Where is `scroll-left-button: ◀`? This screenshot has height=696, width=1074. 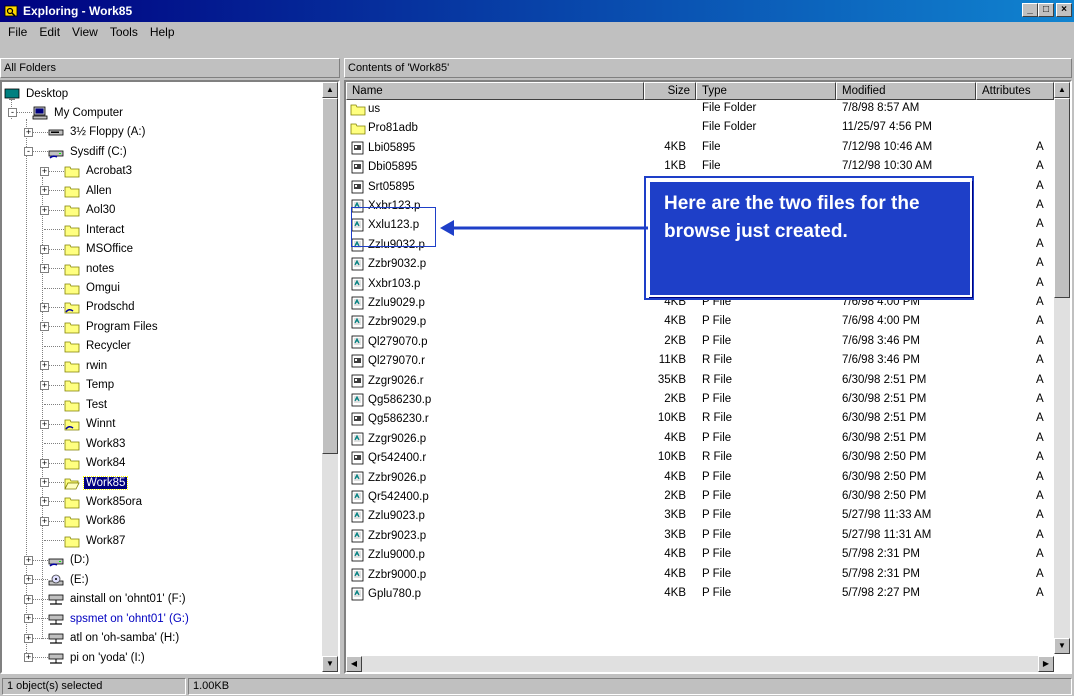 scroll-left-button: ◀ is located at coordinates (354, 664).